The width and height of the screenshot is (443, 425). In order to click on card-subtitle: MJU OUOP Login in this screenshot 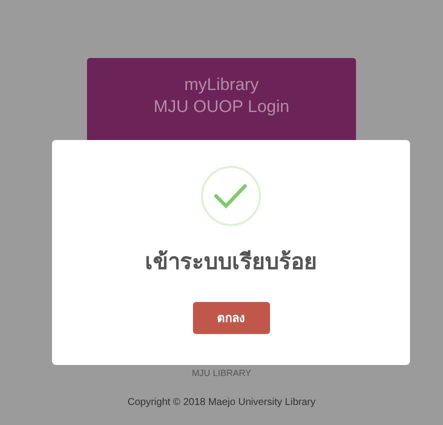, I will do `click(222, 107)`.